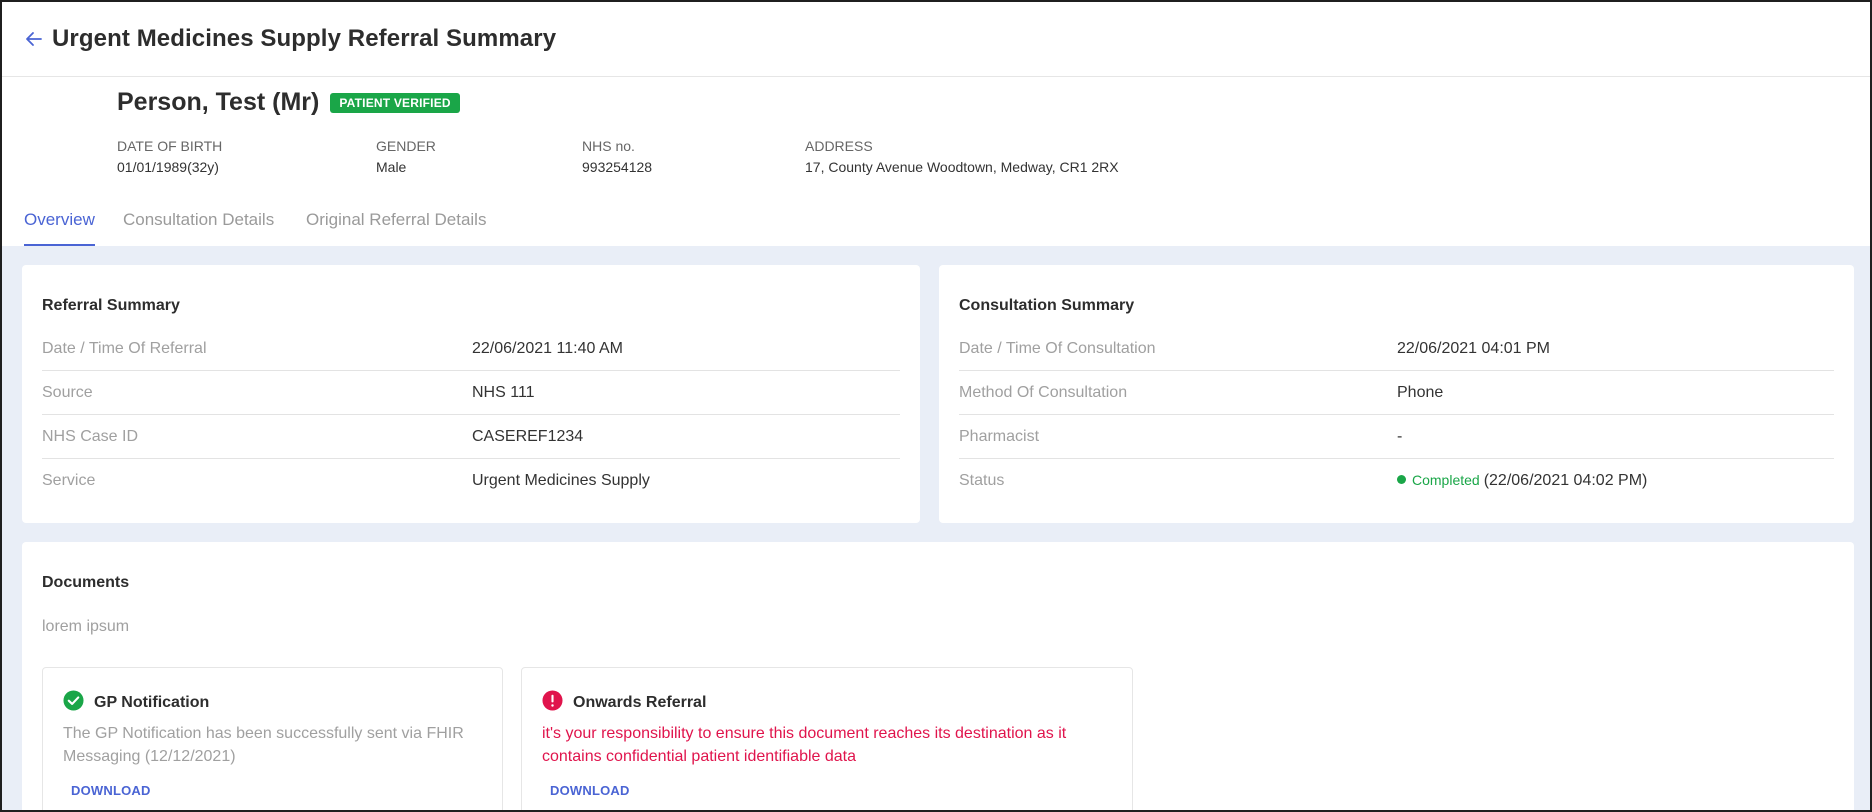 The width and height of the screenshot is (1872, 812). Describe the element at coordinates (395, 102) in the screenshot. I see `patient-verified-badge: PATIENT VERIFIED` at that location.